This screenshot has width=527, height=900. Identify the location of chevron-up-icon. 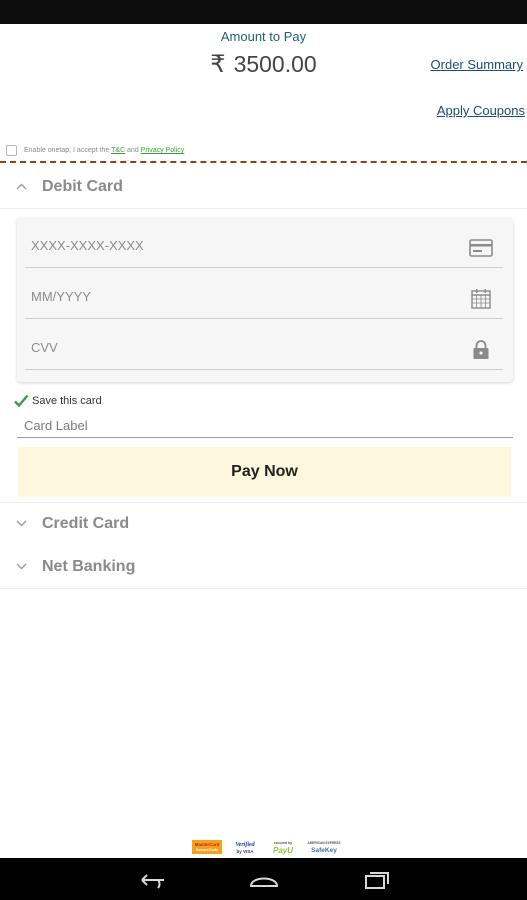
(21, 187).